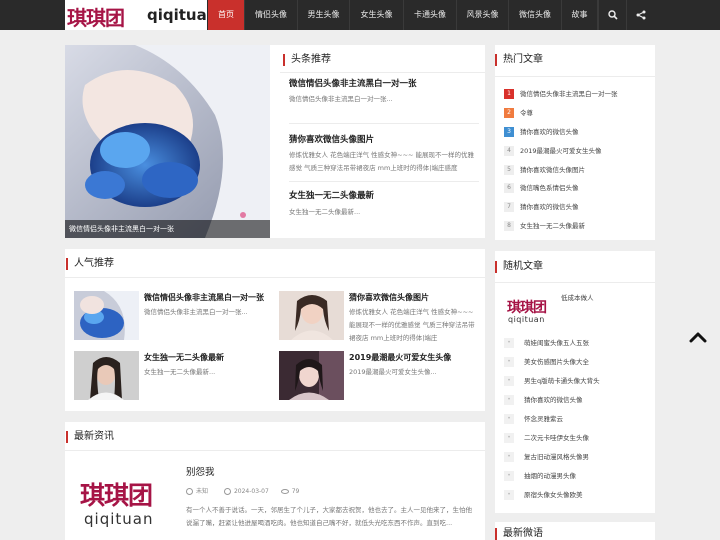 The image size is (720, 540). What do you see at coordinates (640, 15) in the screenshot?
I see `share-icon` at bounding box center [640, 15].